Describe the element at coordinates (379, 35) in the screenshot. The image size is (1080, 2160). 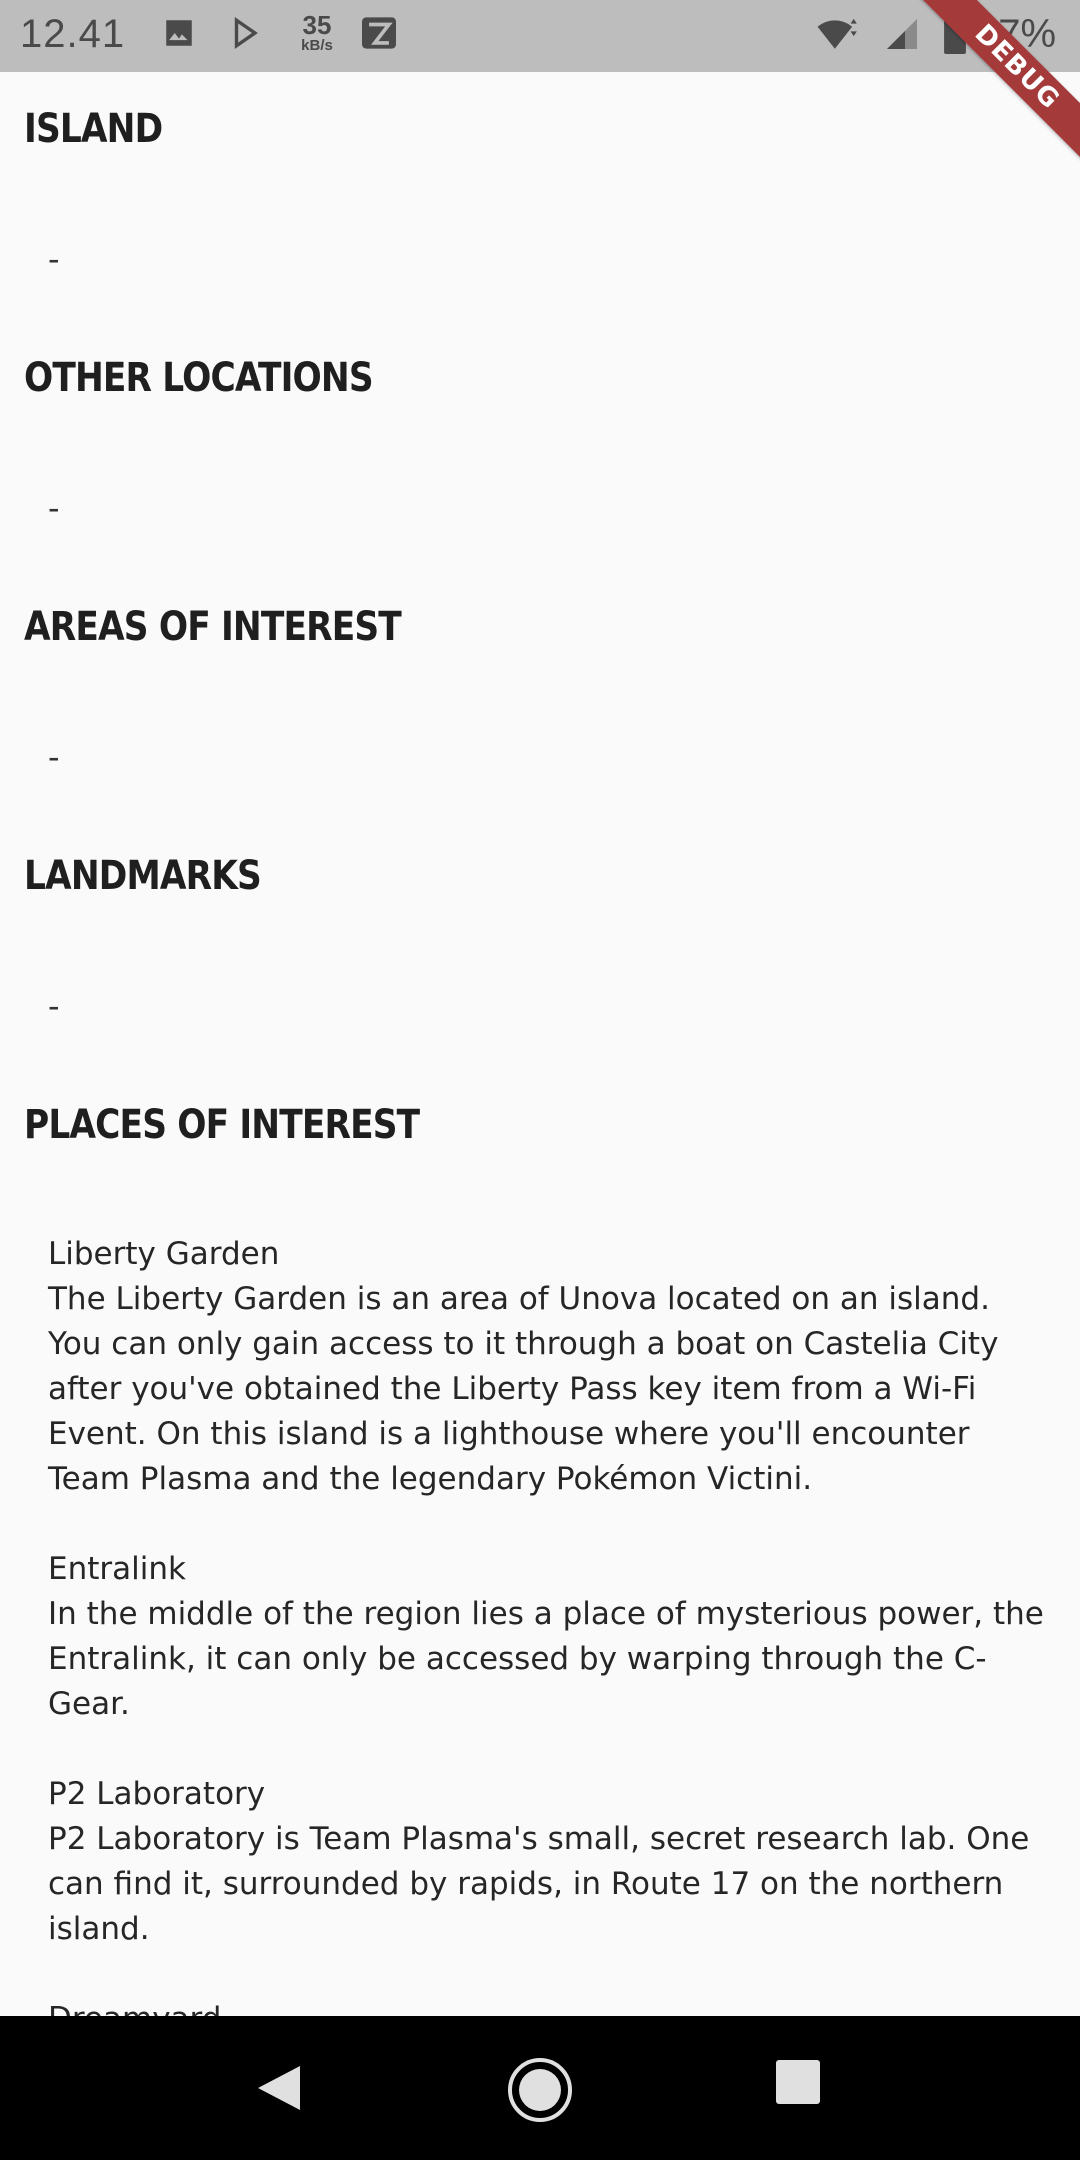
I see `app-icon` at that location.